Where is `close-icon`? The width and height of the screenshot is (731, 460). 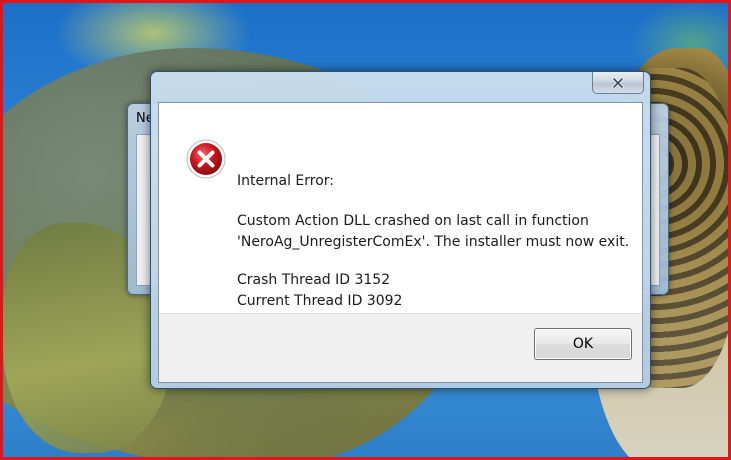 close-icon is located at coordinates (618, 82).